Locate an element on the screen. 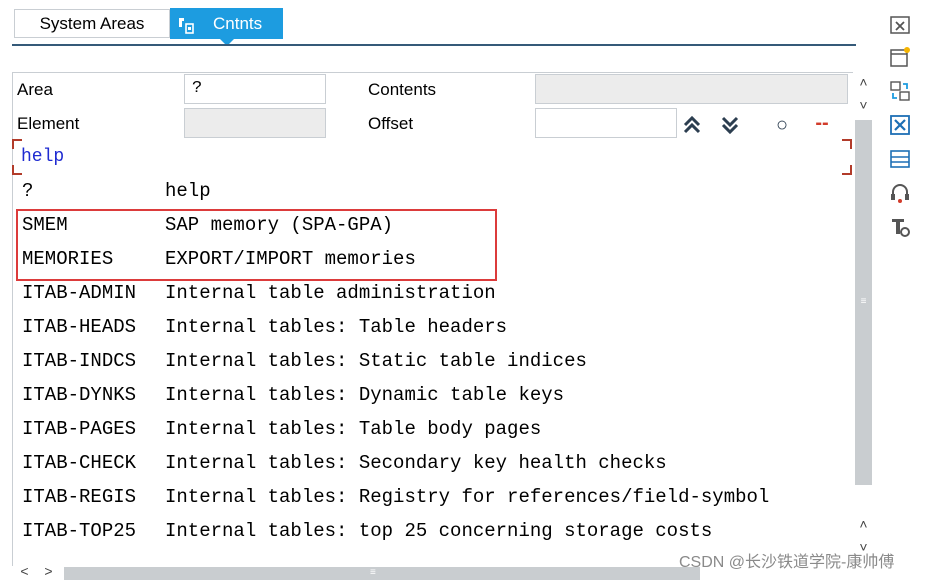  tools-button is located at coordinates (900, 227).